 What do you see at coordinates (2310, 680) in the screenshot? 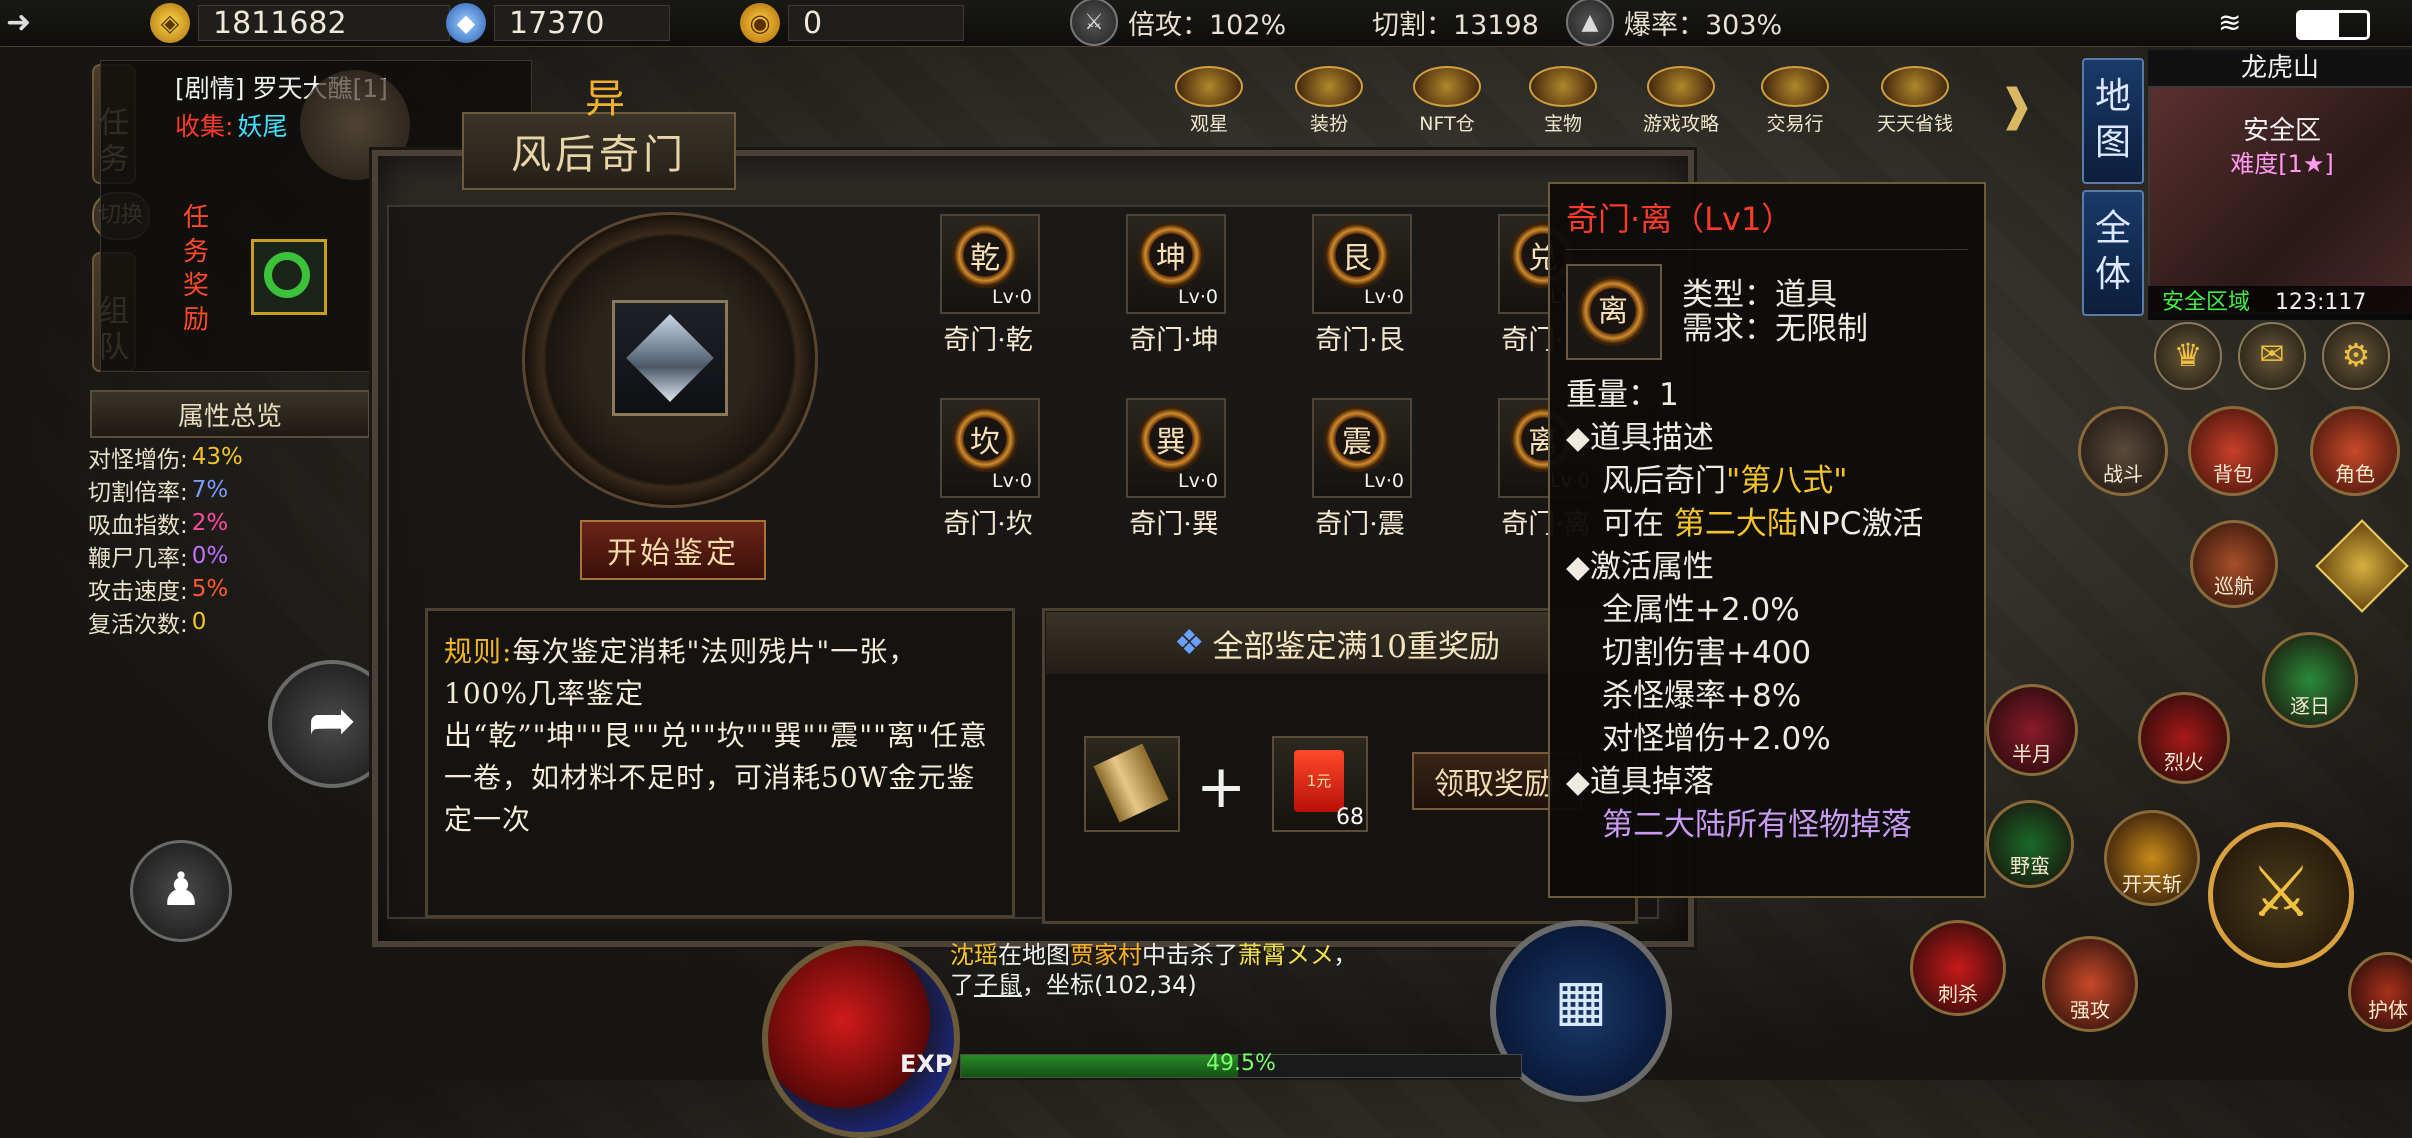
I see `skill-button: 逐日` at bounding box center [2310, 680].